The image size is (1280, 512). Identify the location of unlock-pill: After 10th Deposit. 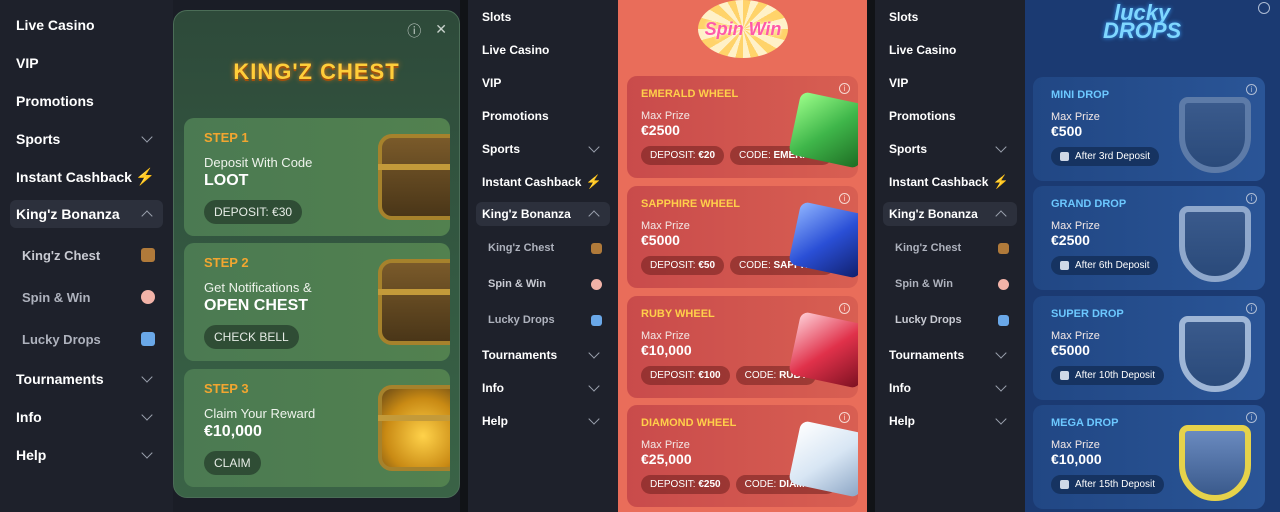
(1108, 375).